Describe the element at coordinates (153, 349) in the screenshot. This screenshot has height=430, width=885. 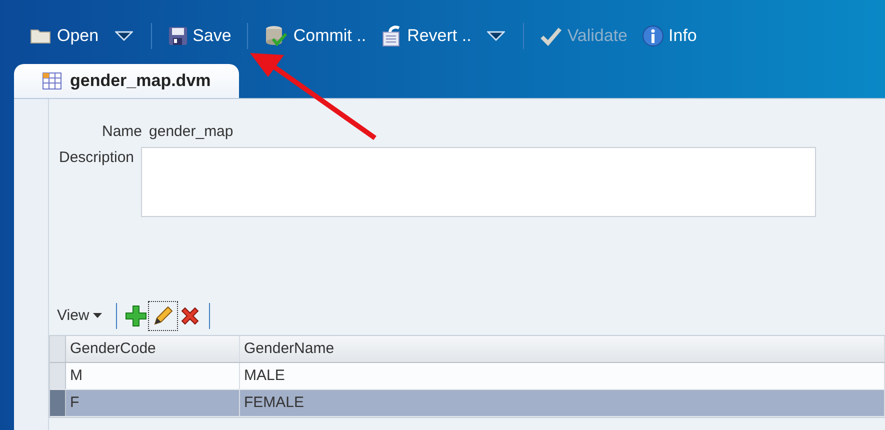
I see `column-header: GenderCode` at that location.